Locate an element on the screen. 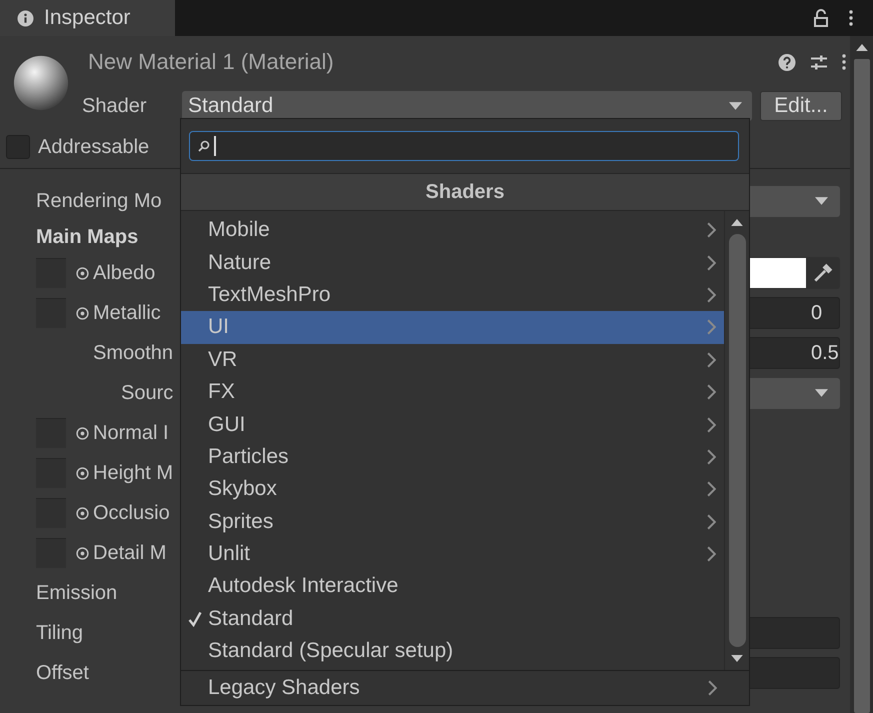 The image size is (873, 713). menu-item: FX is located at coordinates (452, 392).